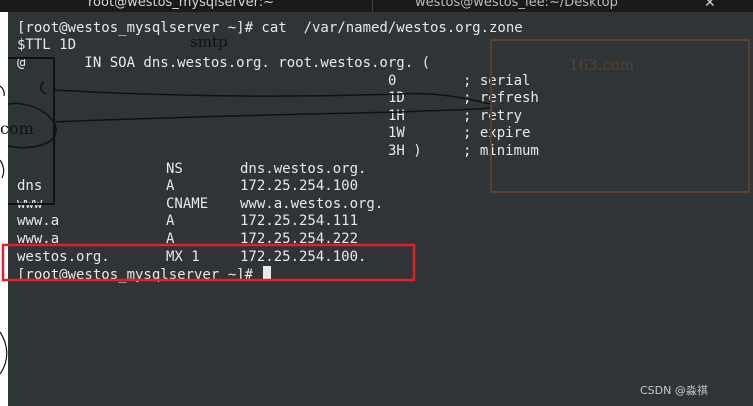  I want to click on record-value: dns.westos.org., so click(303, 169).